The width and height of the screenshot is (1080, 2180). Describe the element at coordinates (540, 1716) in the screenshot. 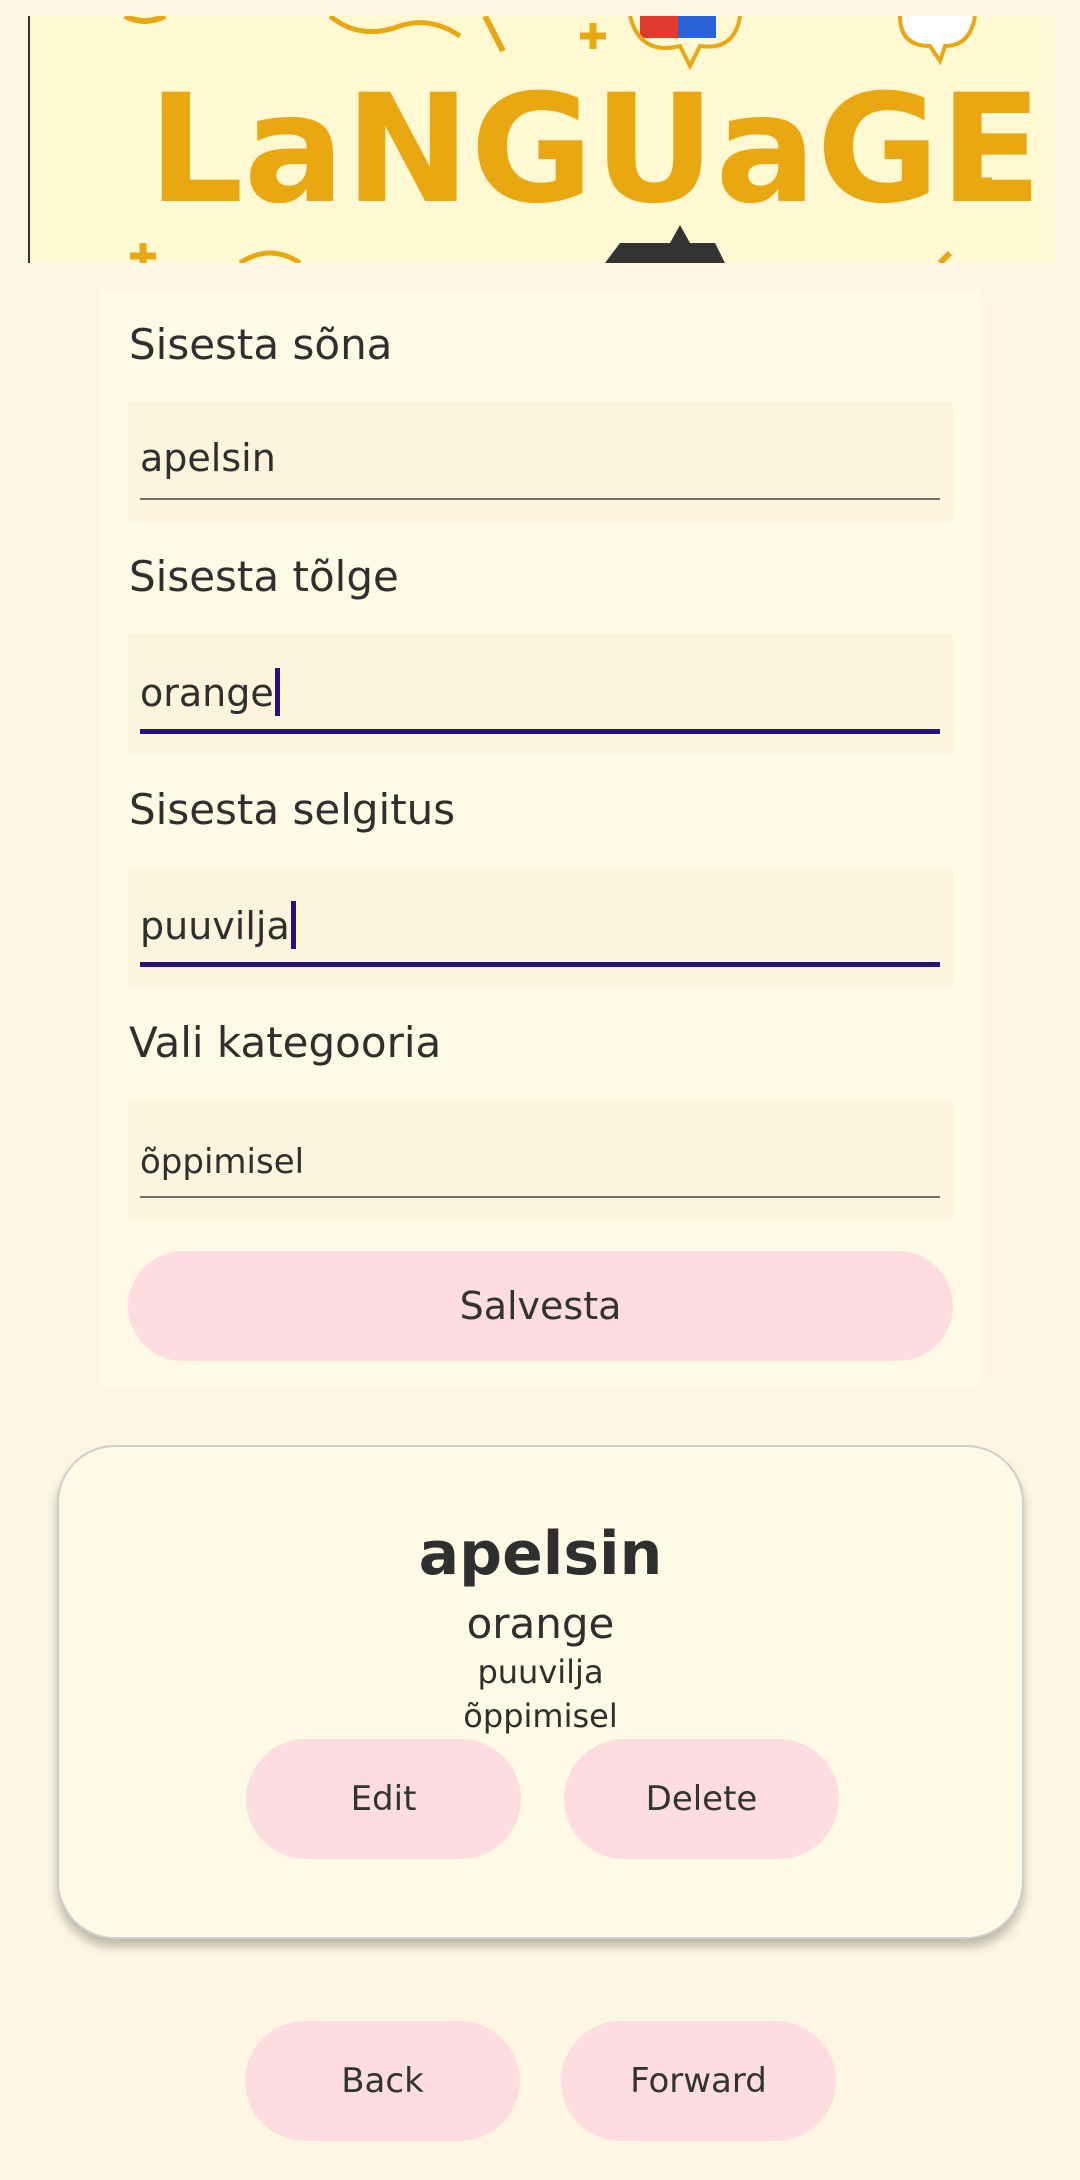

I see `card-category: õppimisel` at that location.